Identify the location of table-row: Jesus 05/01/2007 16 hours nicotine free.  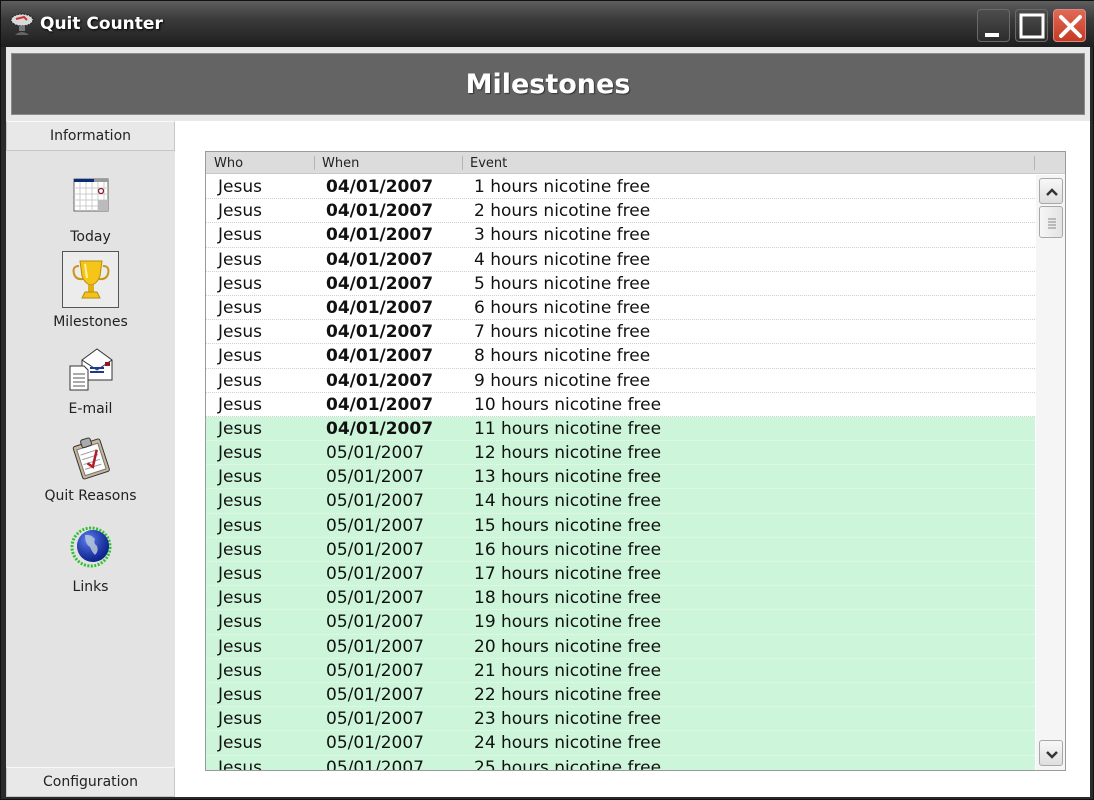
(620, 549).